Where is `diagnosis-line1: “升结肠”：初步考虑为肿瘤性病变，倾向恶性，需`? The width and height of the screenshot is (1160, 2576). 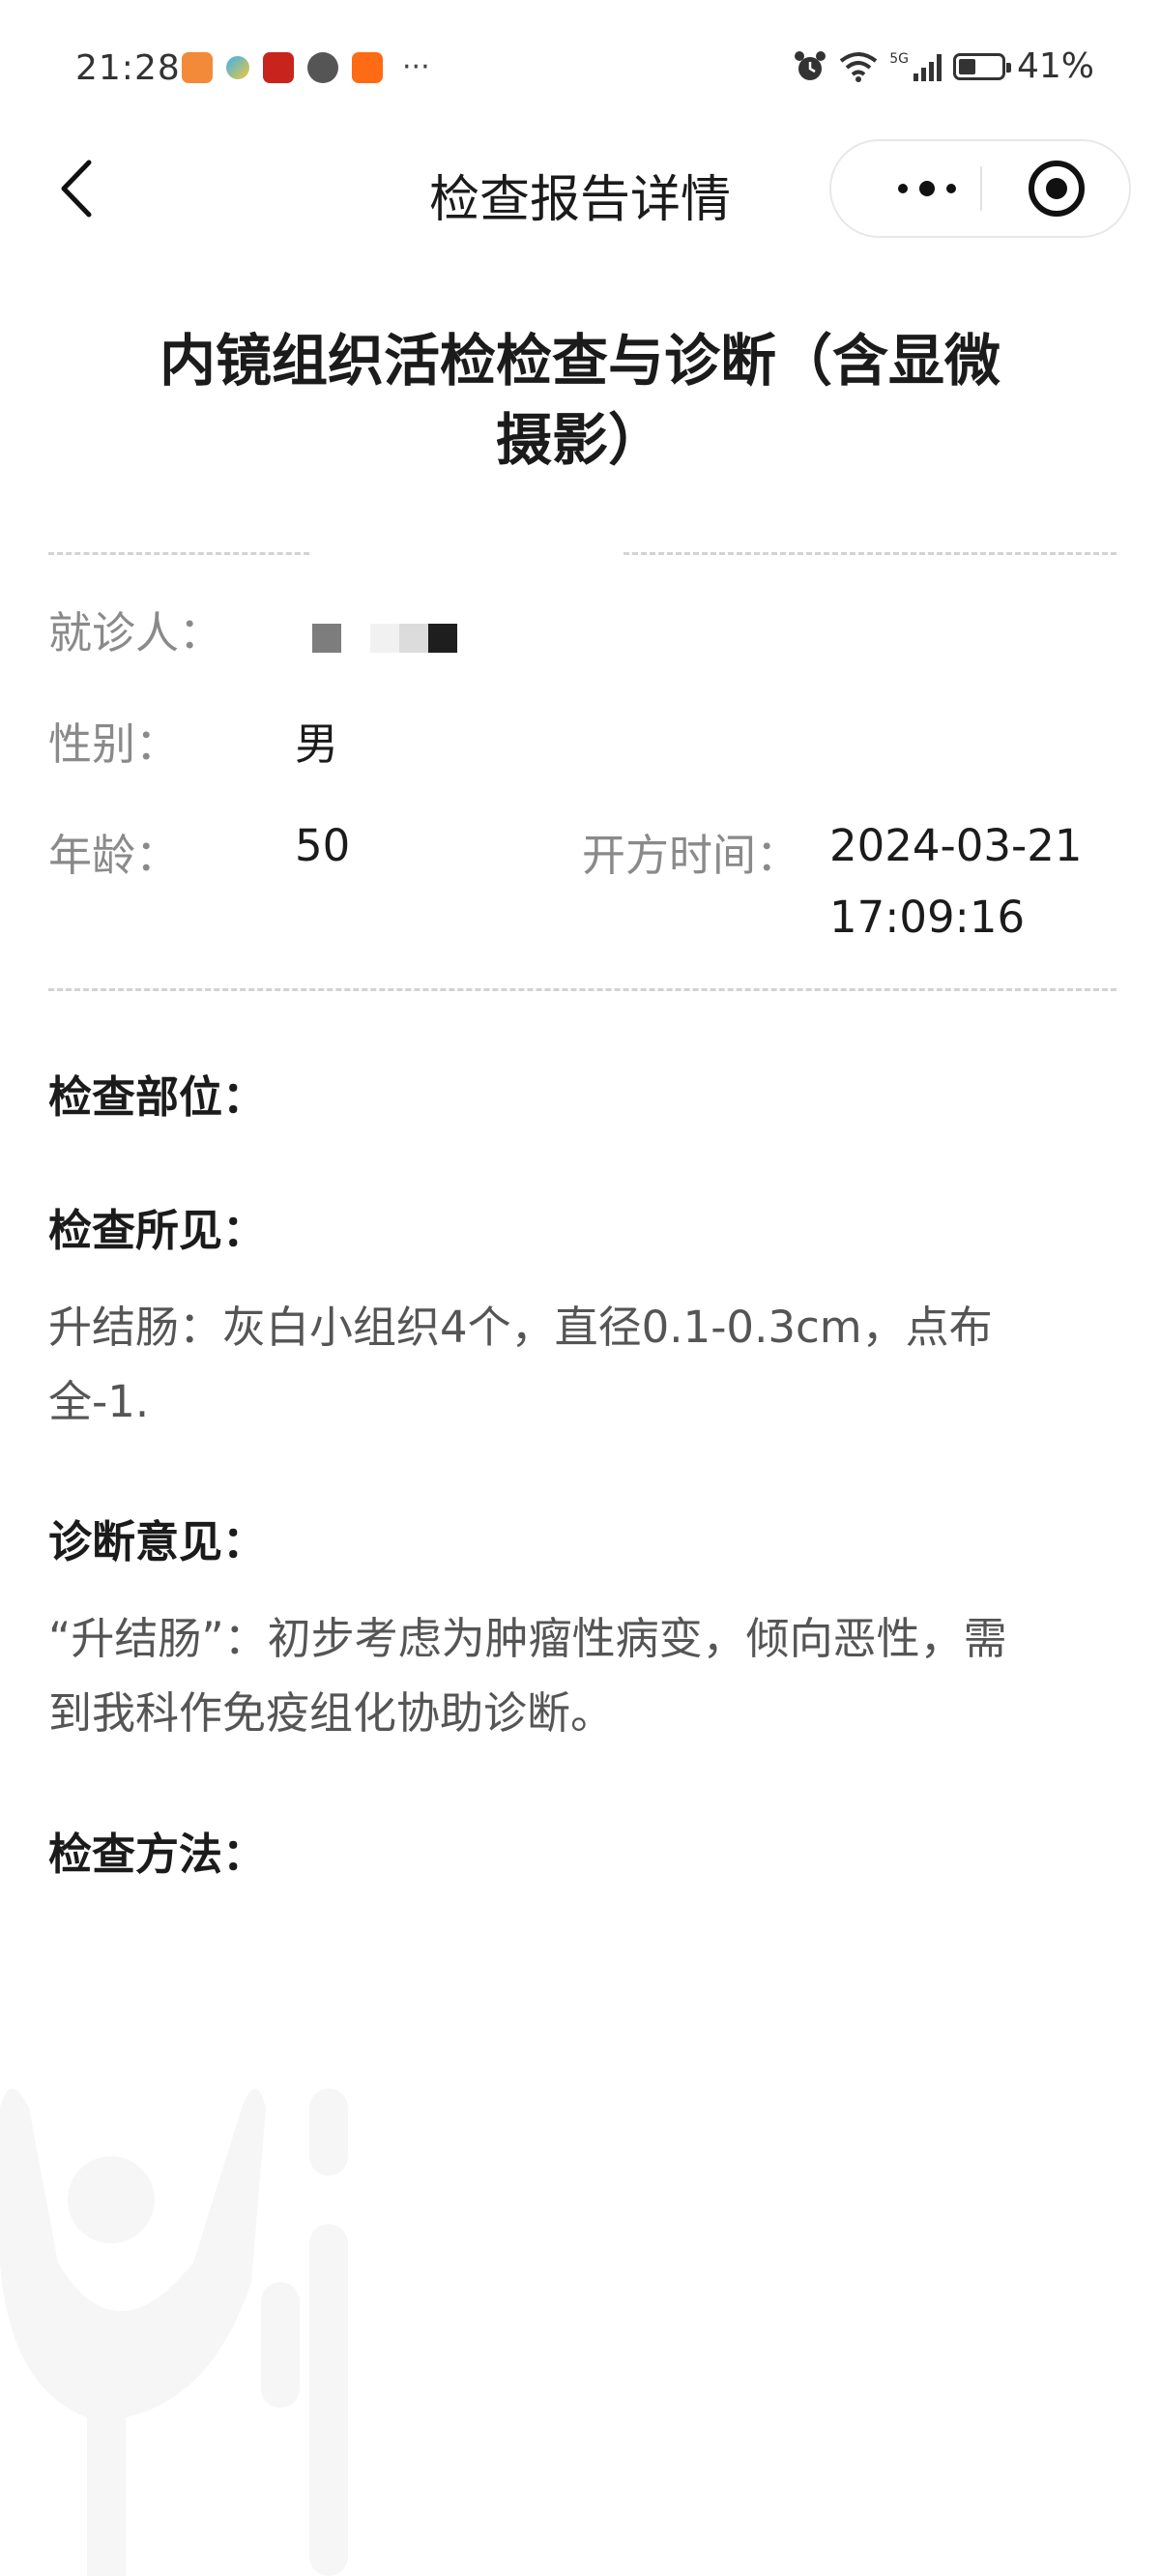 diagnosis-line1: “升结肠”：初步考虑为肿瘤性病变，倾向恶性，需 is located at coordinates (527, 1638).